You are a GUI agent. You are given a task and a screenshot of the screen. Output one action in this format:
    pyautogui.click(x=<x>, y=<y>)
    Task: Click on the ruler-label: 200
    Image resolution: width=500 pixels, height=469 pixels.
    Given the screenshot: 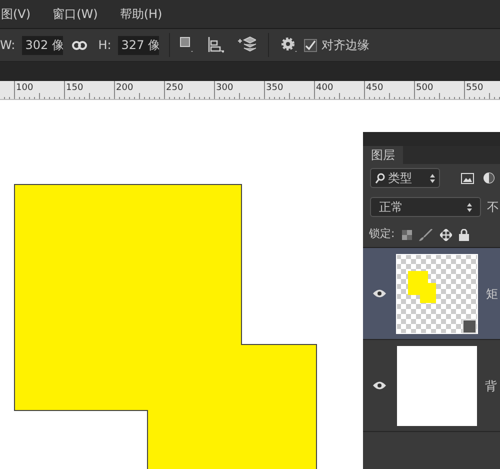 What is the action you would take?
    pyautogui.click(x=125, y=88)
    